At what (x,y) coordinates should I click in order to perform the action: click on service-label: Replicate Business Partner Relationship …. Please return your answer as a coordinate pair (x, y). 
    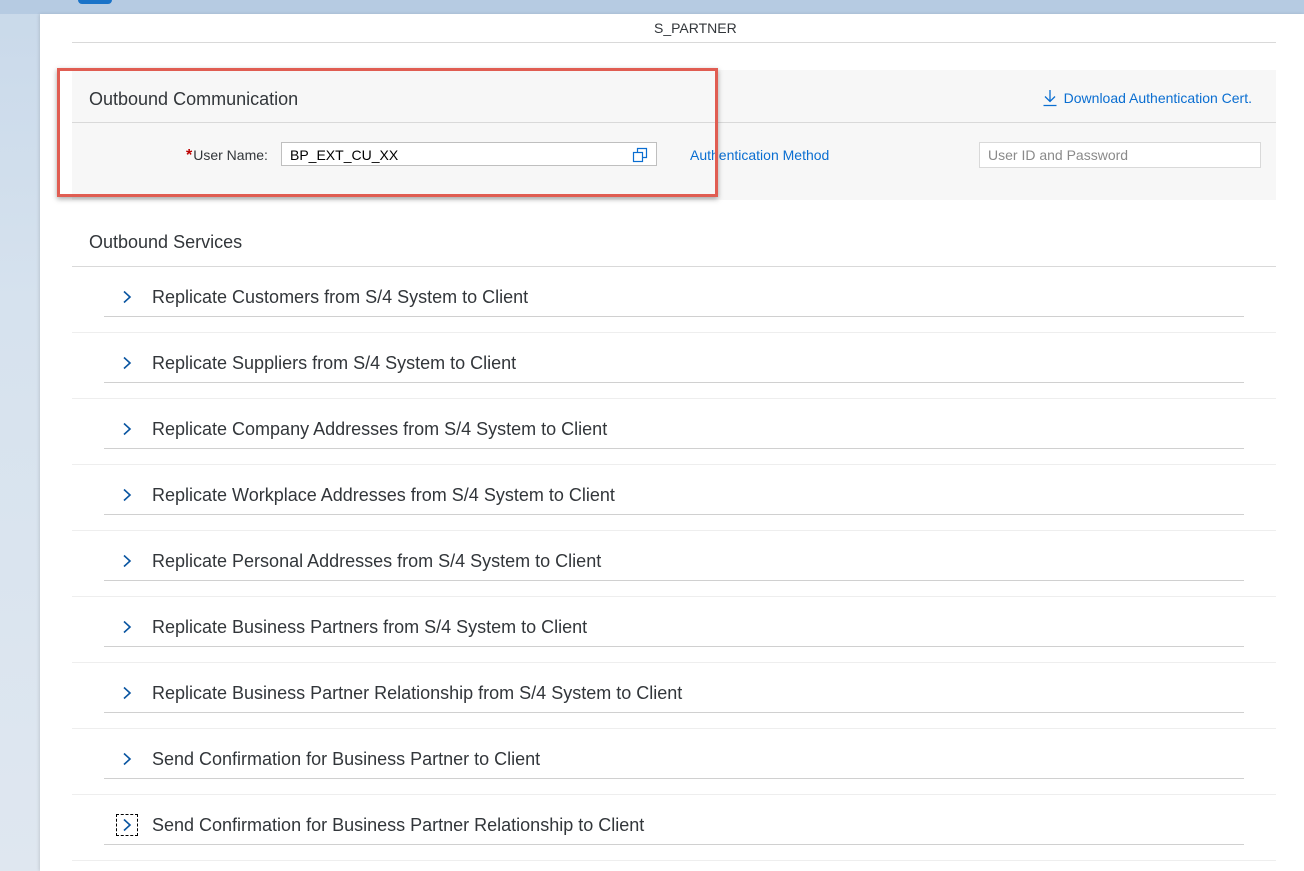
    Looking at the image, I should click on (417, 693).